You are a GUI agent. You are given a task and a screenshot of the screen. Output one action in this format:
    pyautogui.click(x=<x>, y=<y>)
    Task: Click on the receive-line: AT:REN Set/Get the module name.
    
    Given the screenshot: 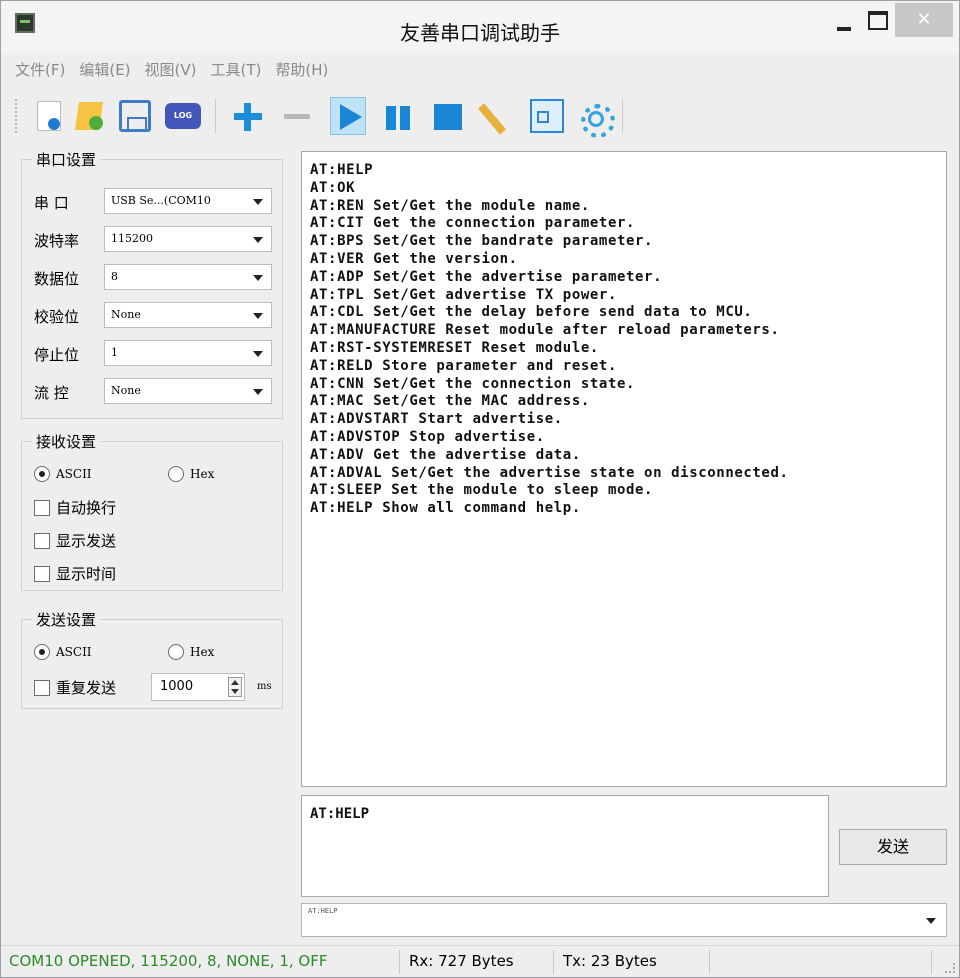 What is the action you would take?
    pyautogui.click(x=450, y=205)
    